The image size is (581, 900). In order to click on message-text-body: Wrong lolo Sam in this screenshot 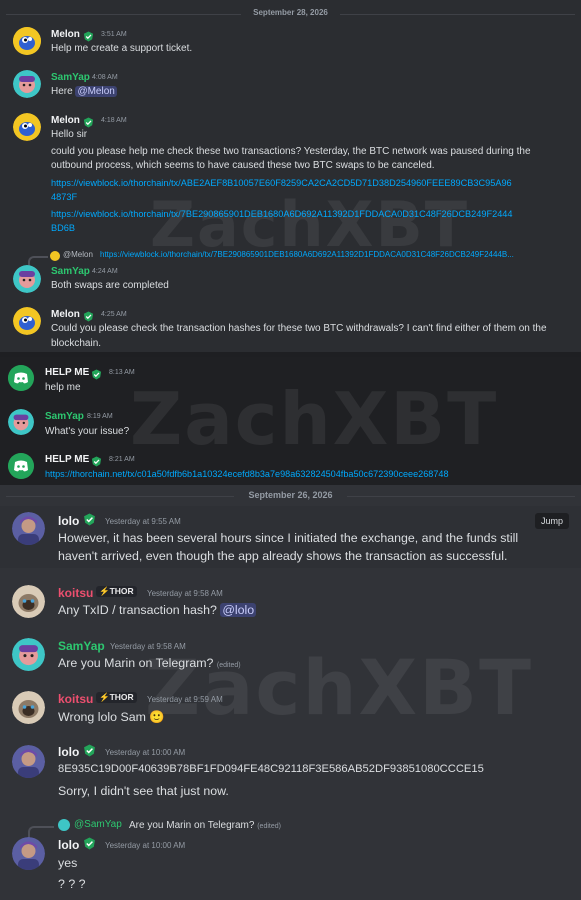, I will do `click(102, 717)`.